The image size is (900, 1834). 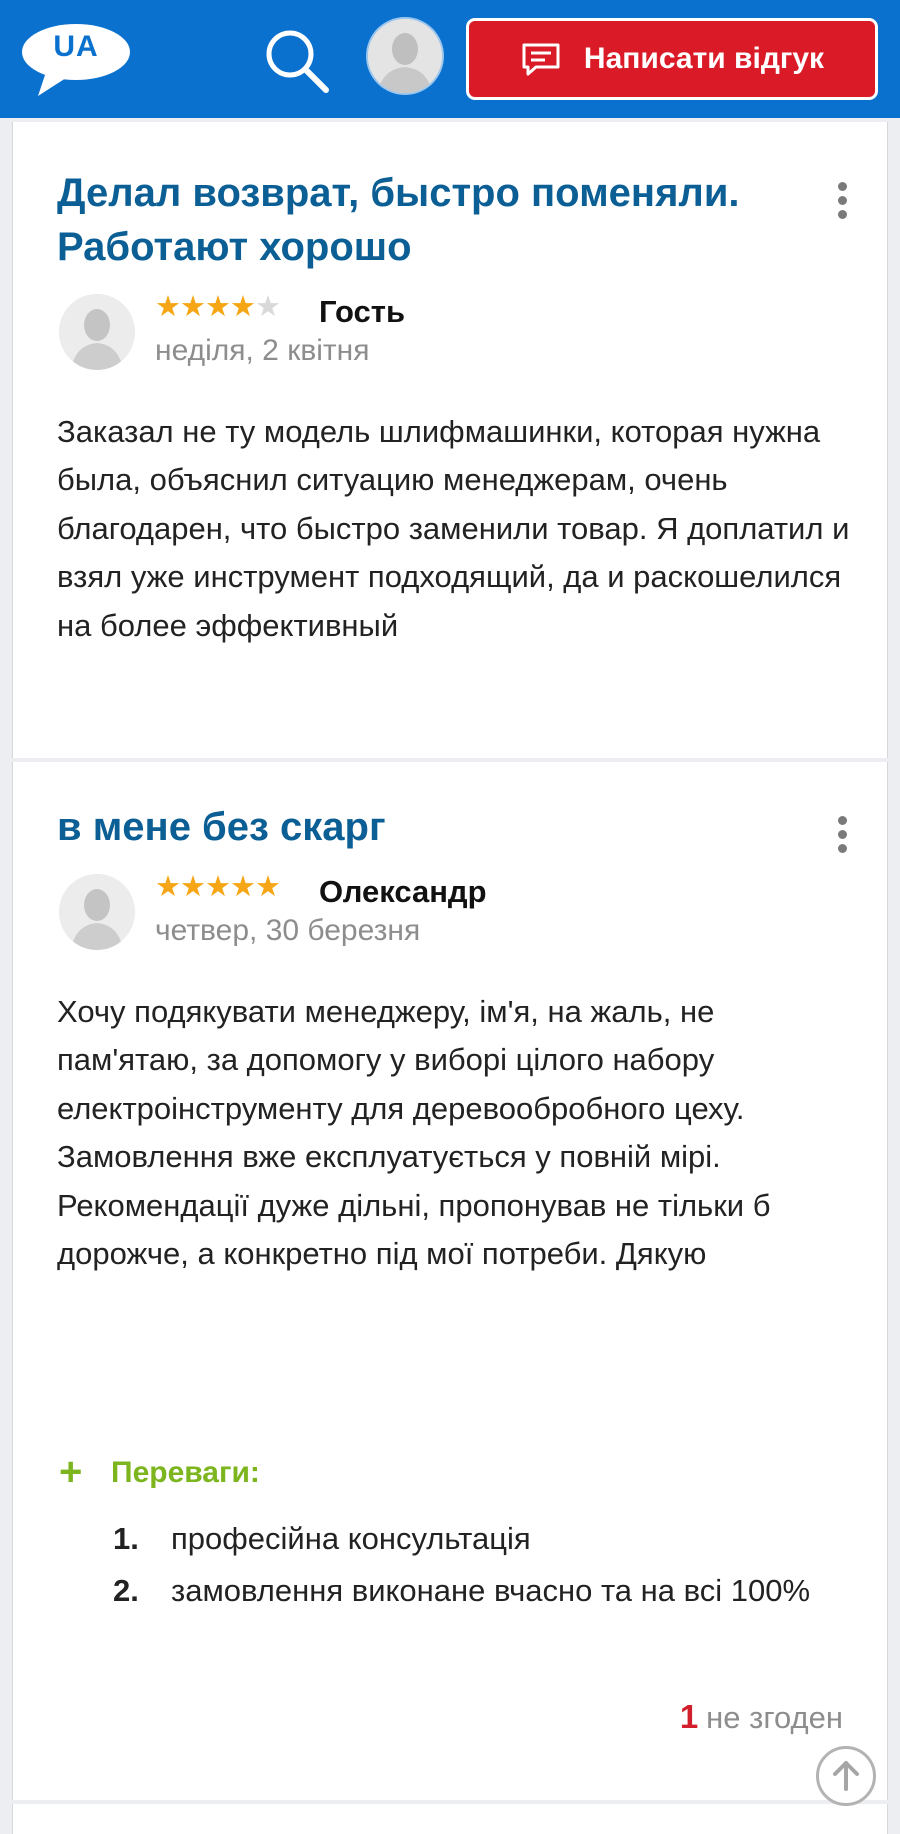 I want to click on write-review-button: Написати відгук, so click(x=672, y=59).